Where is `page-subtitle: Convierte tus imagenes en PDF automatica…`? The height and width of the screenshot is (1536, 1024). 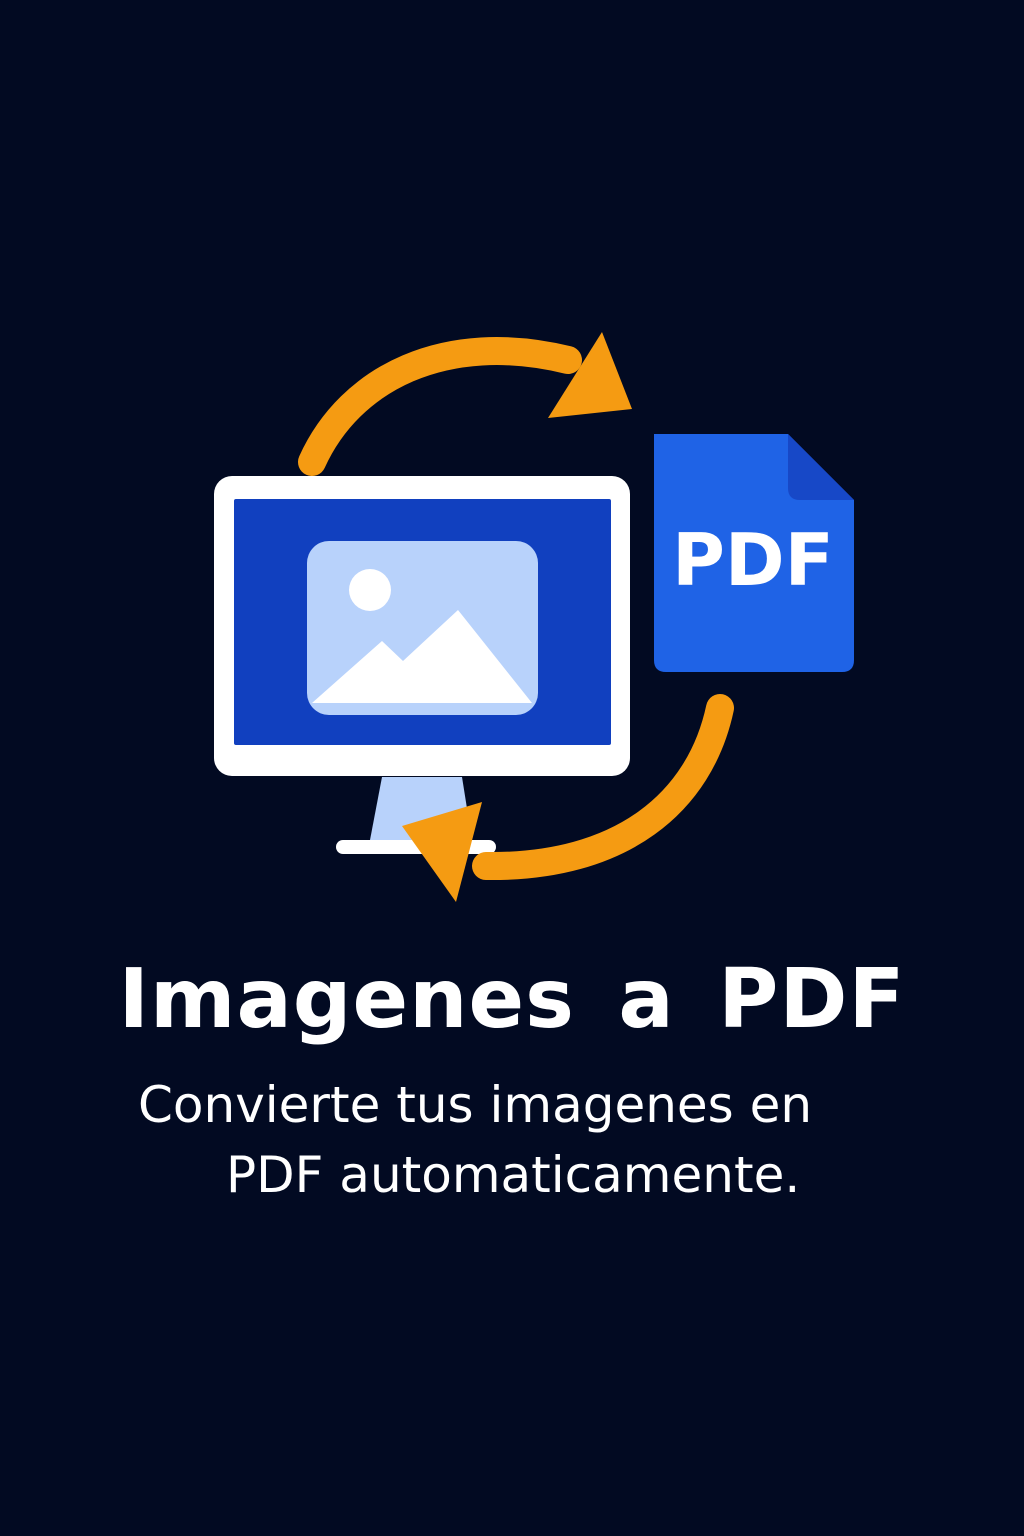 page-subtitle: Convierte tus imagenes en PDF automatica… is located at coordinates (520, 1140).